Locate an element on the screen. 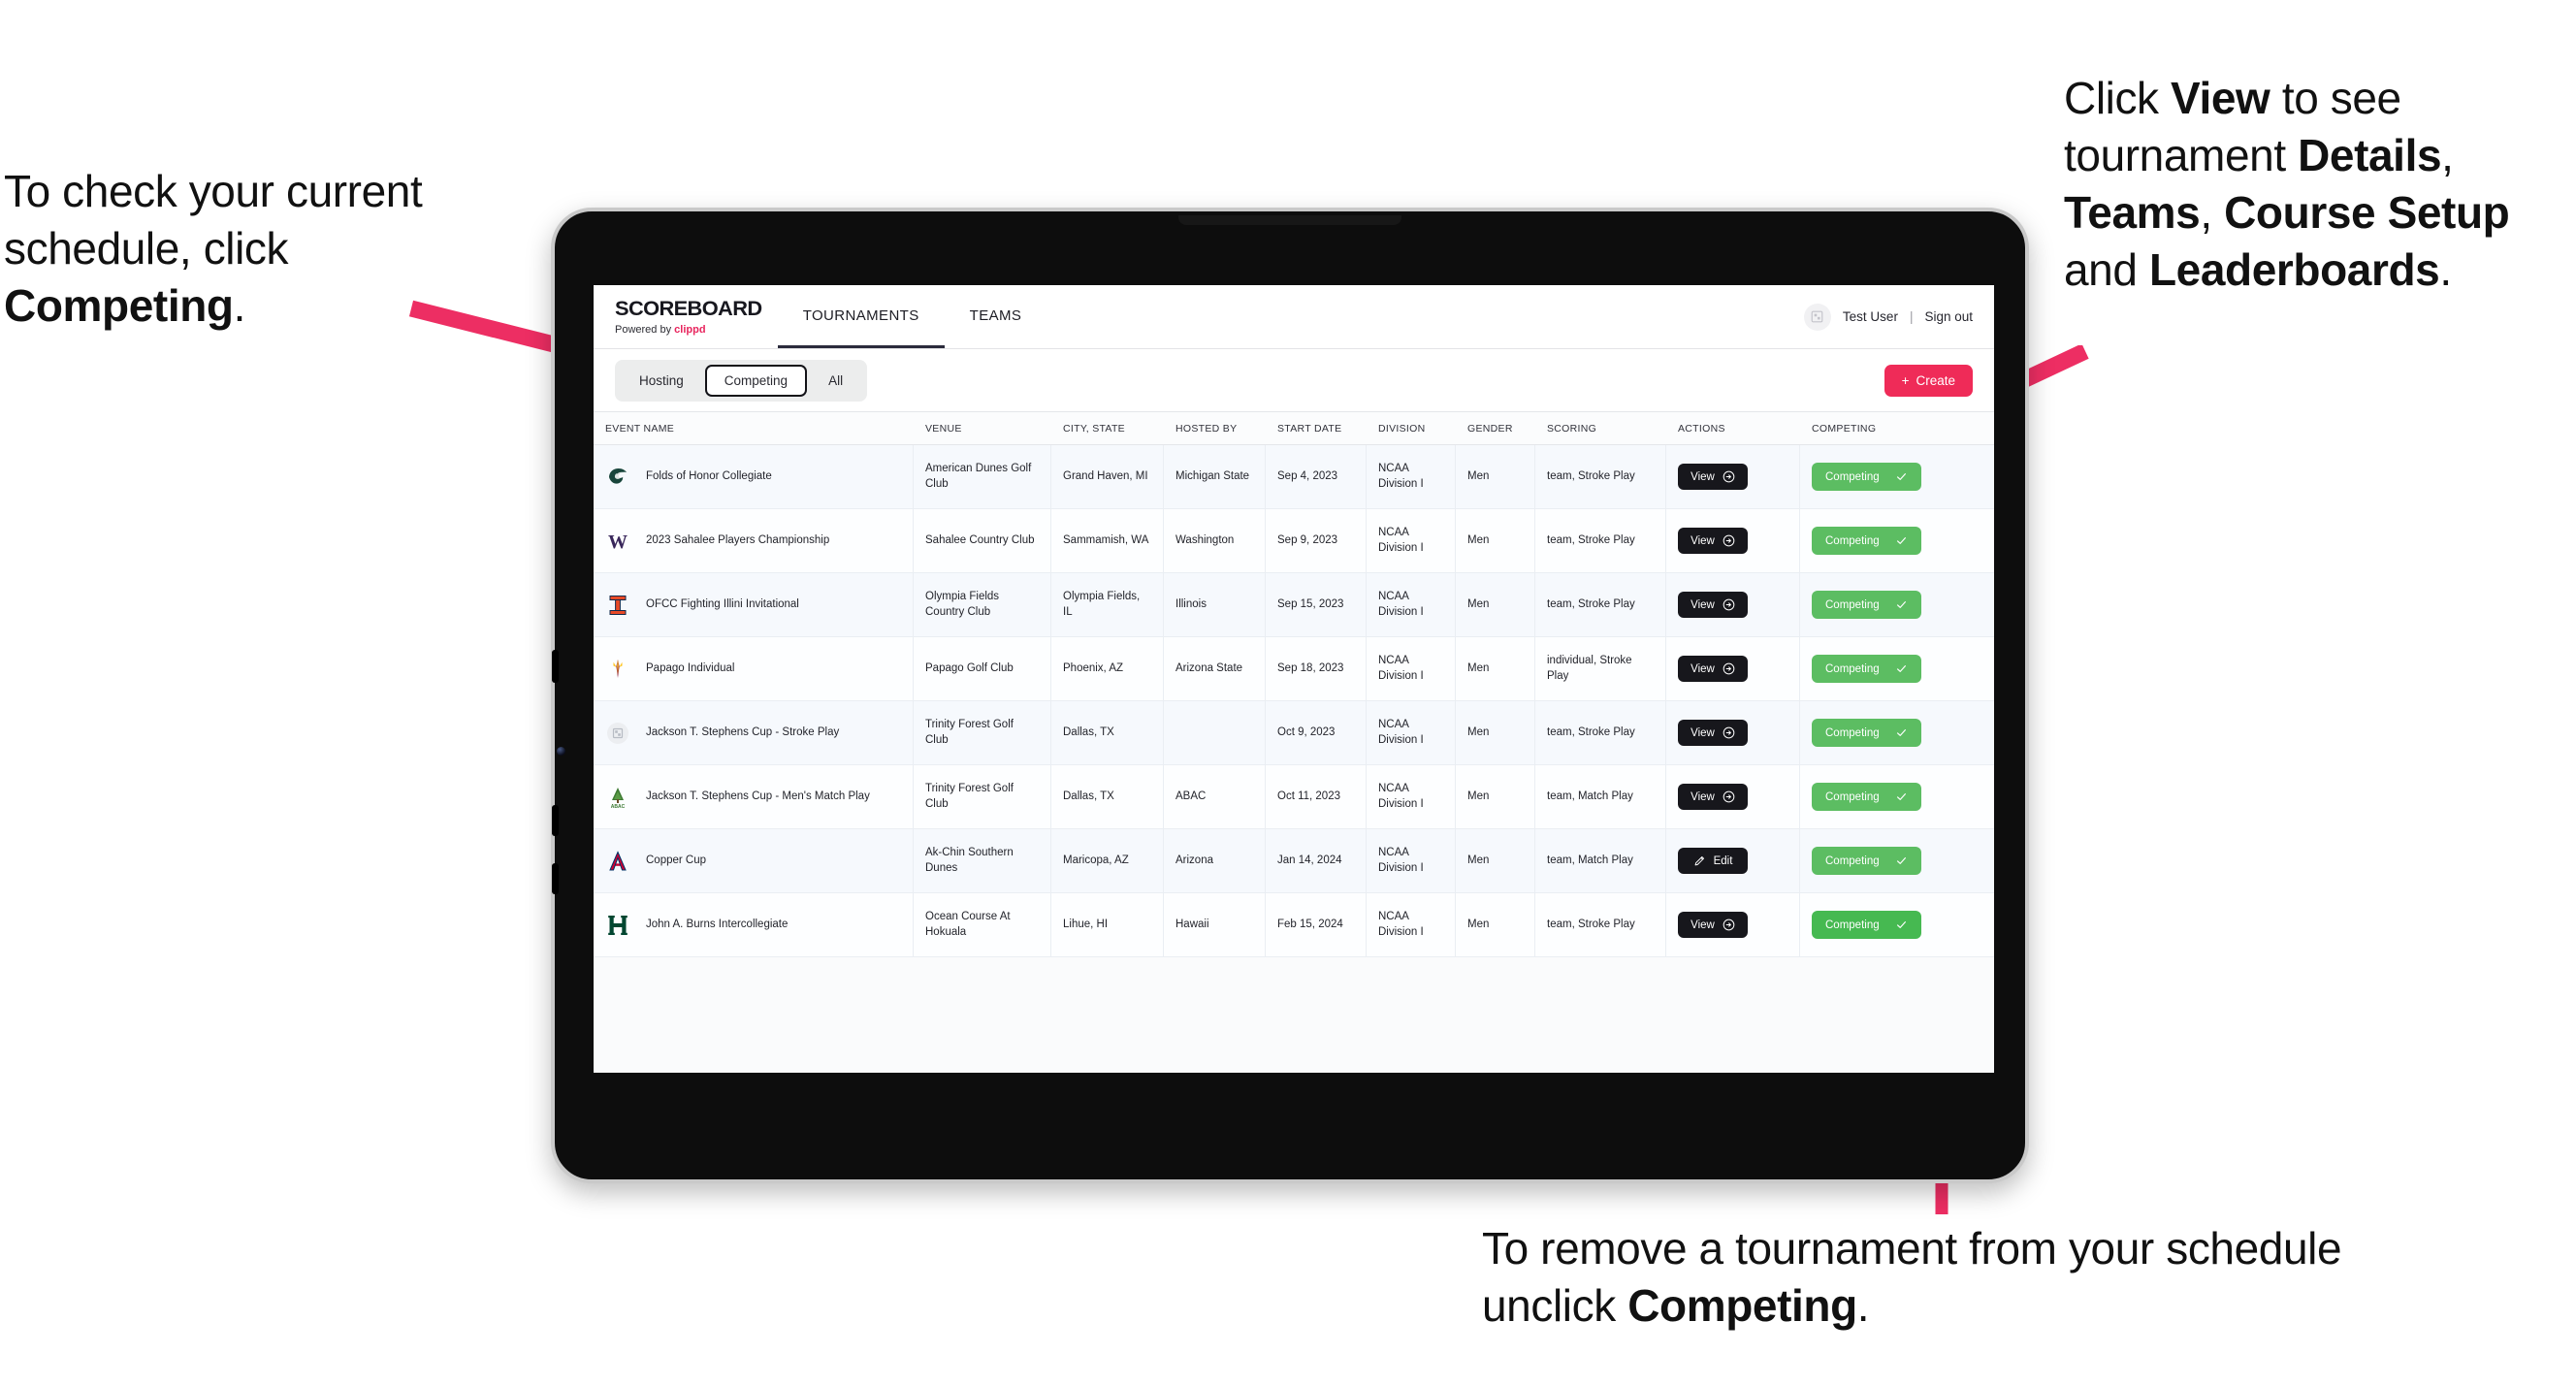  brand-name: SCOREBOARD is located at coordinates (688, 309).